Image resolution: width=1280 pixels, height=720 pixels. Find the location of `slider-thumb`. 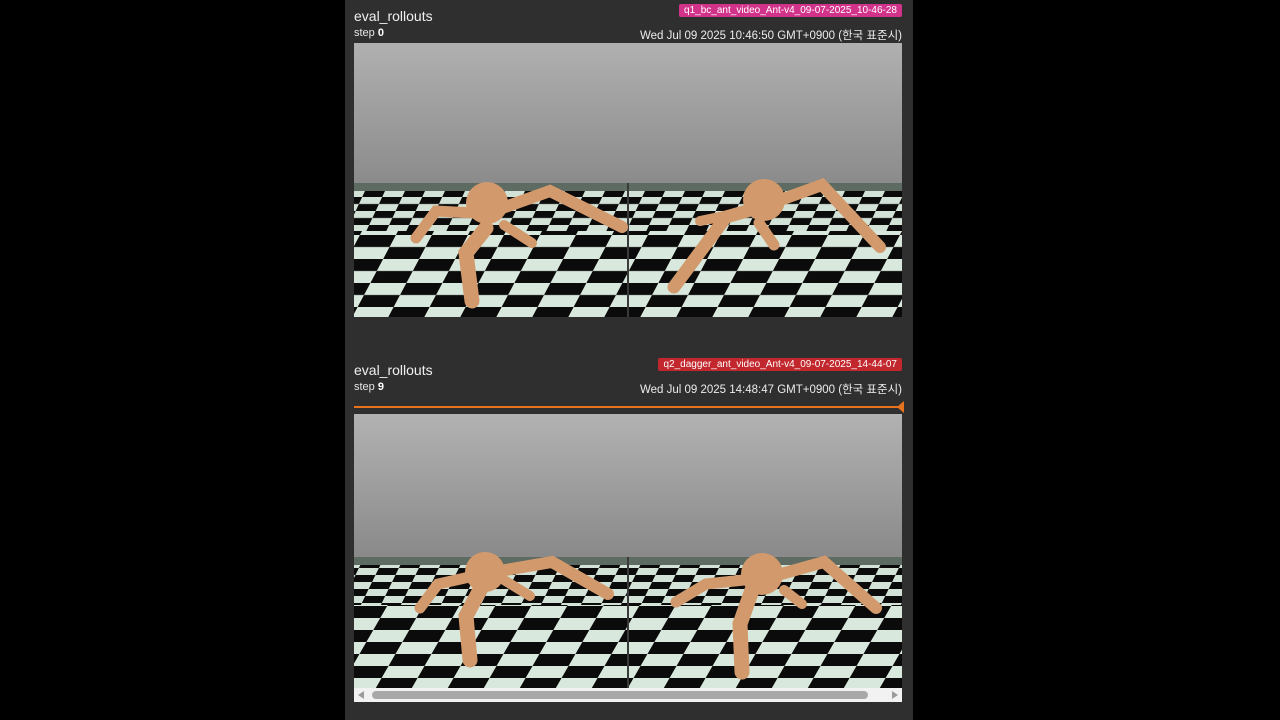

slider-thumb is located at coordinates (900, 407).